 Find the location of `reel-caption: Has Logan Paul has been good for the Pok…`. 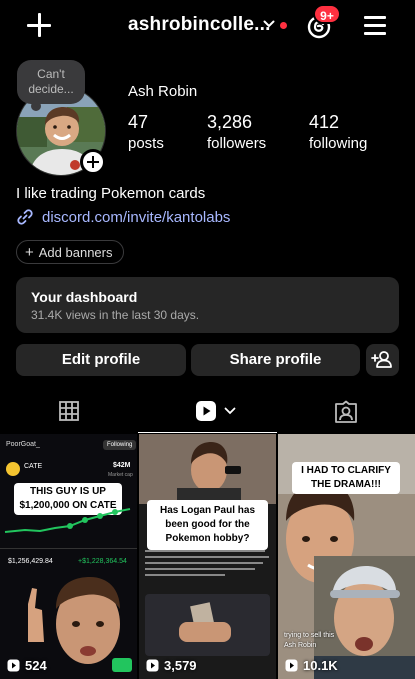

reel-caption: Has Logan Paul has been good for the Pok… is located at coordinates (207, 525).